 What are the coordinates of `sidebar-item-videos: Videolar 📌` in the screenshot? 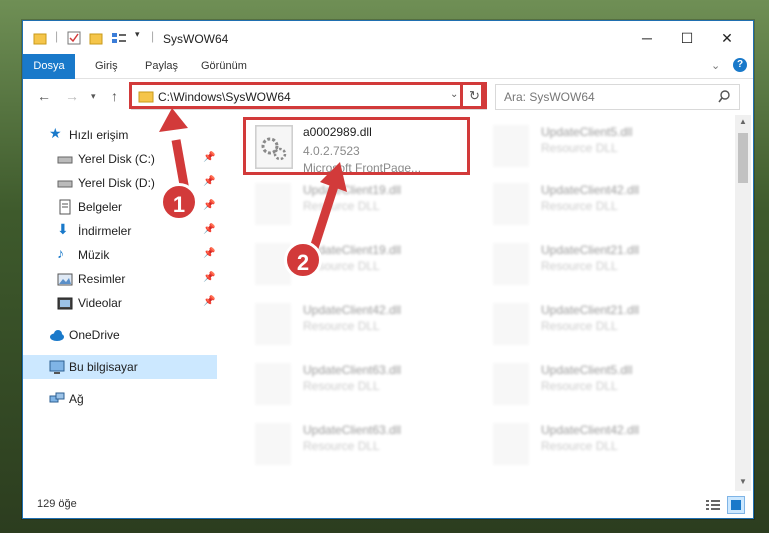 It's located at (120, 303).